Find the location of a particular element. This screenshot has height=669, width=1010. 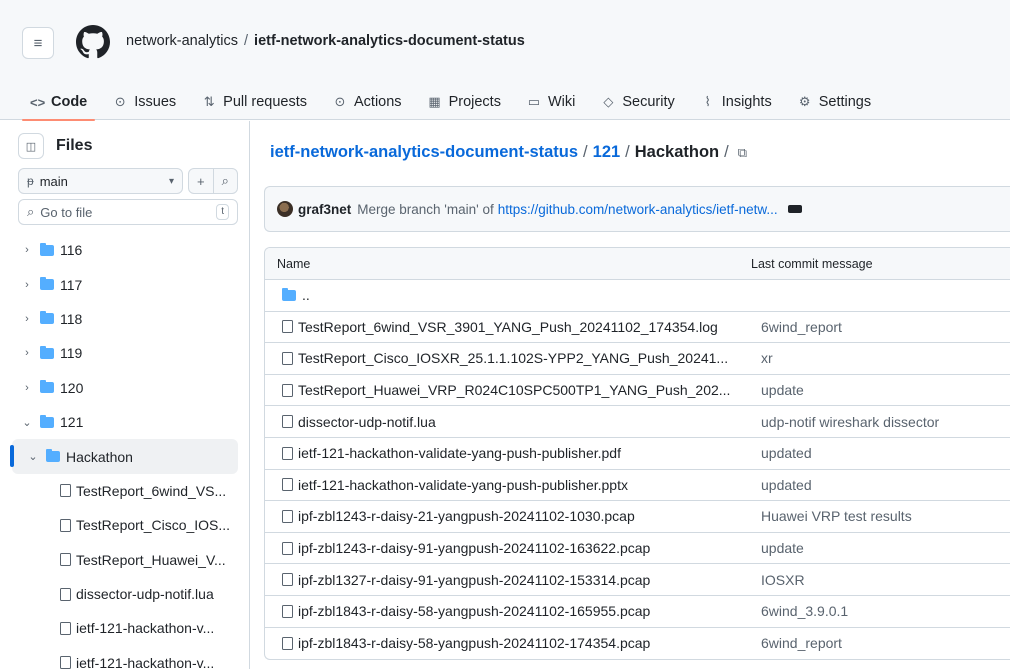

menu-button: ≡ is located at coordinates (38, 43).